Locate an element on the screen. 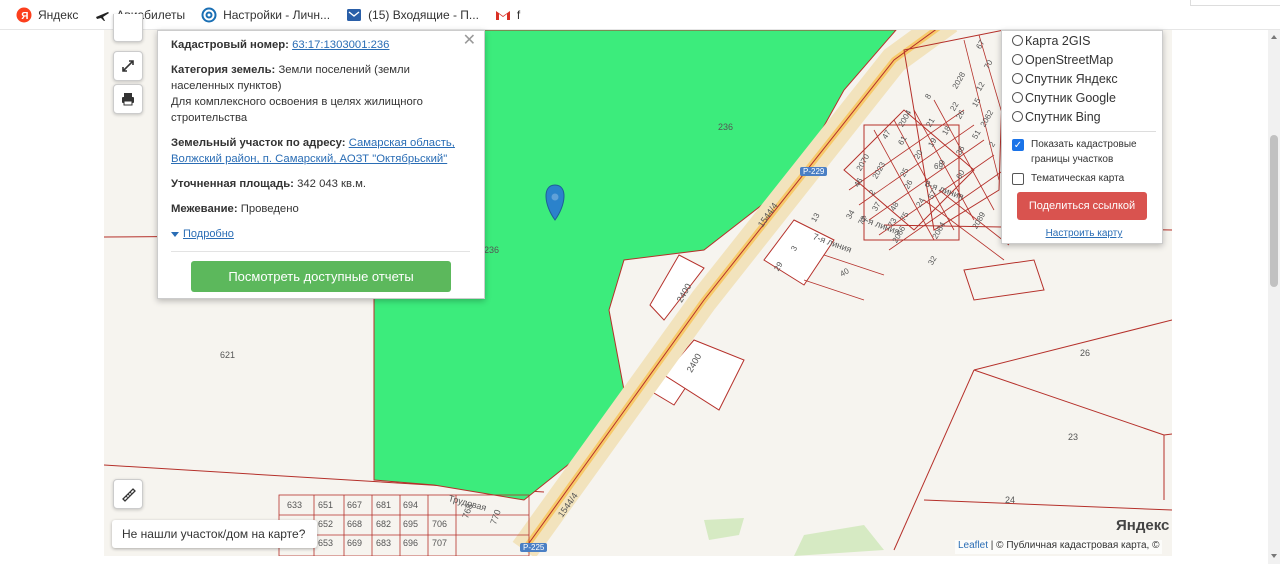 Image resolution: width=1280 pixels, height=564 pixels. thematic-map-toggle: Тематическая карта is located at coordinates (1084, 178).